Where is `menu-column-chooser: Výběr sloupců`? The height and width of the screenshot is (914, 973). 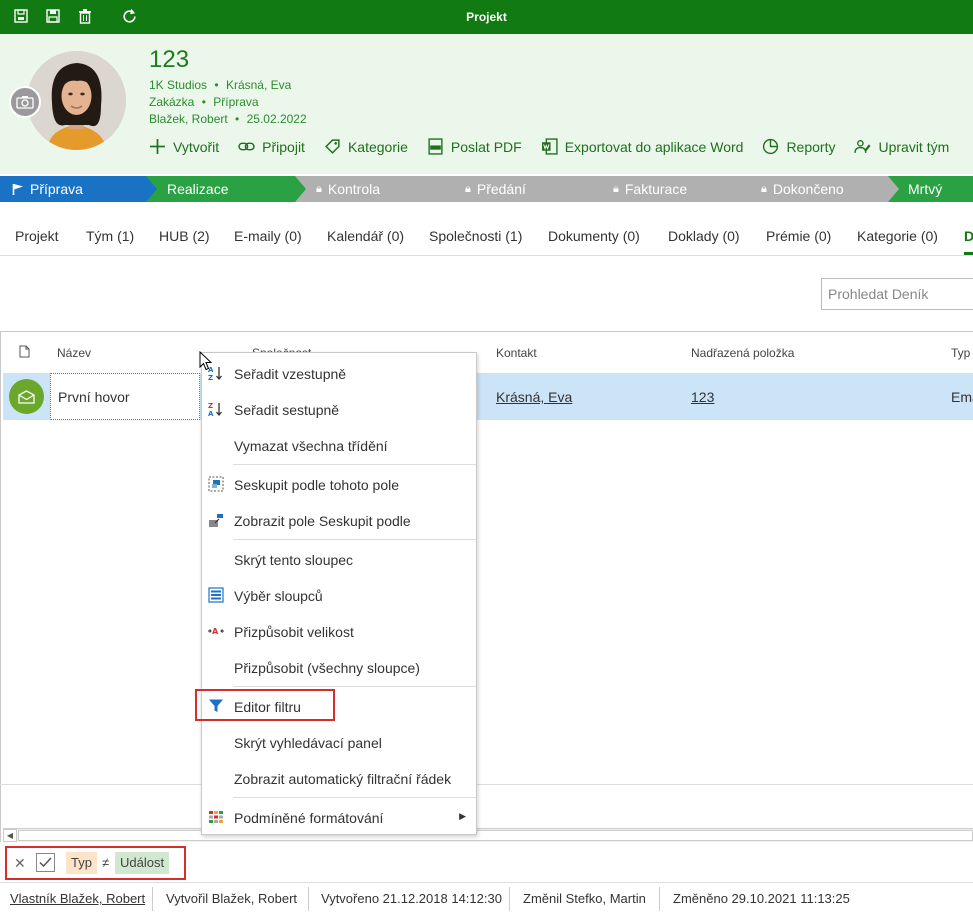
menu-column-chooser: Výběr sloupců is located at coordinates (339, 595).